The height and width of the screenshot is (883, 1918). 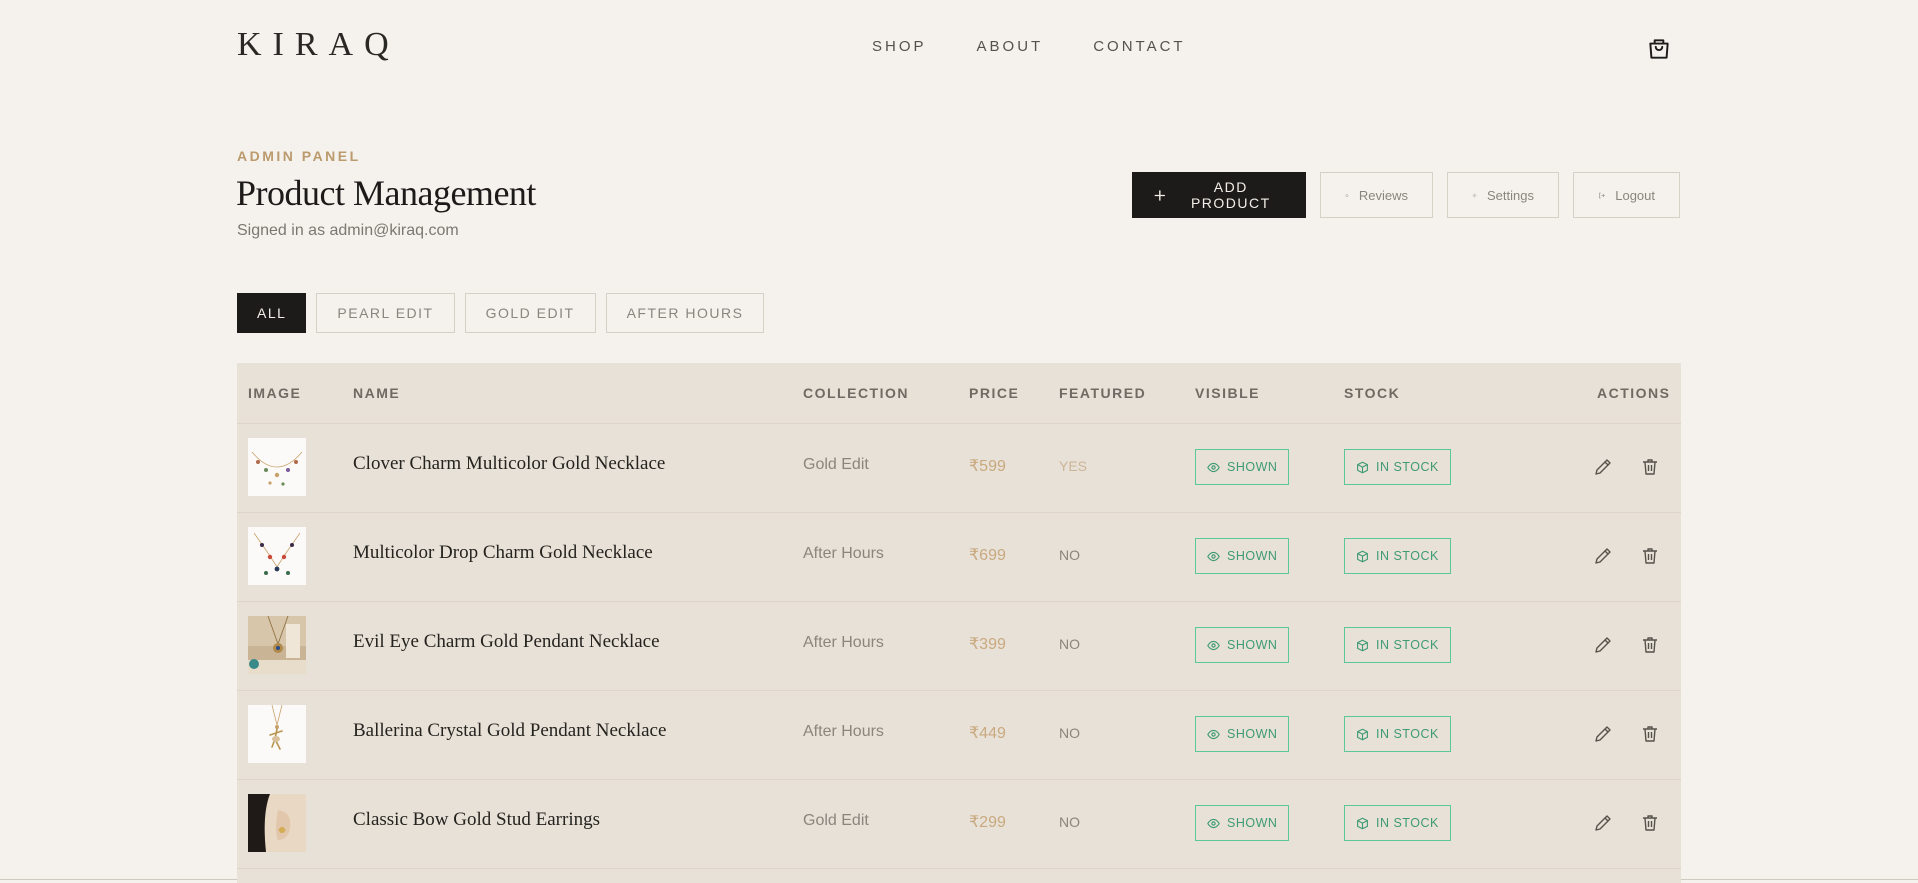 What do you see at coordinates (994, 393) in the screenshot?
I see `header-price: PRICE` at bounding box center [994, 393].